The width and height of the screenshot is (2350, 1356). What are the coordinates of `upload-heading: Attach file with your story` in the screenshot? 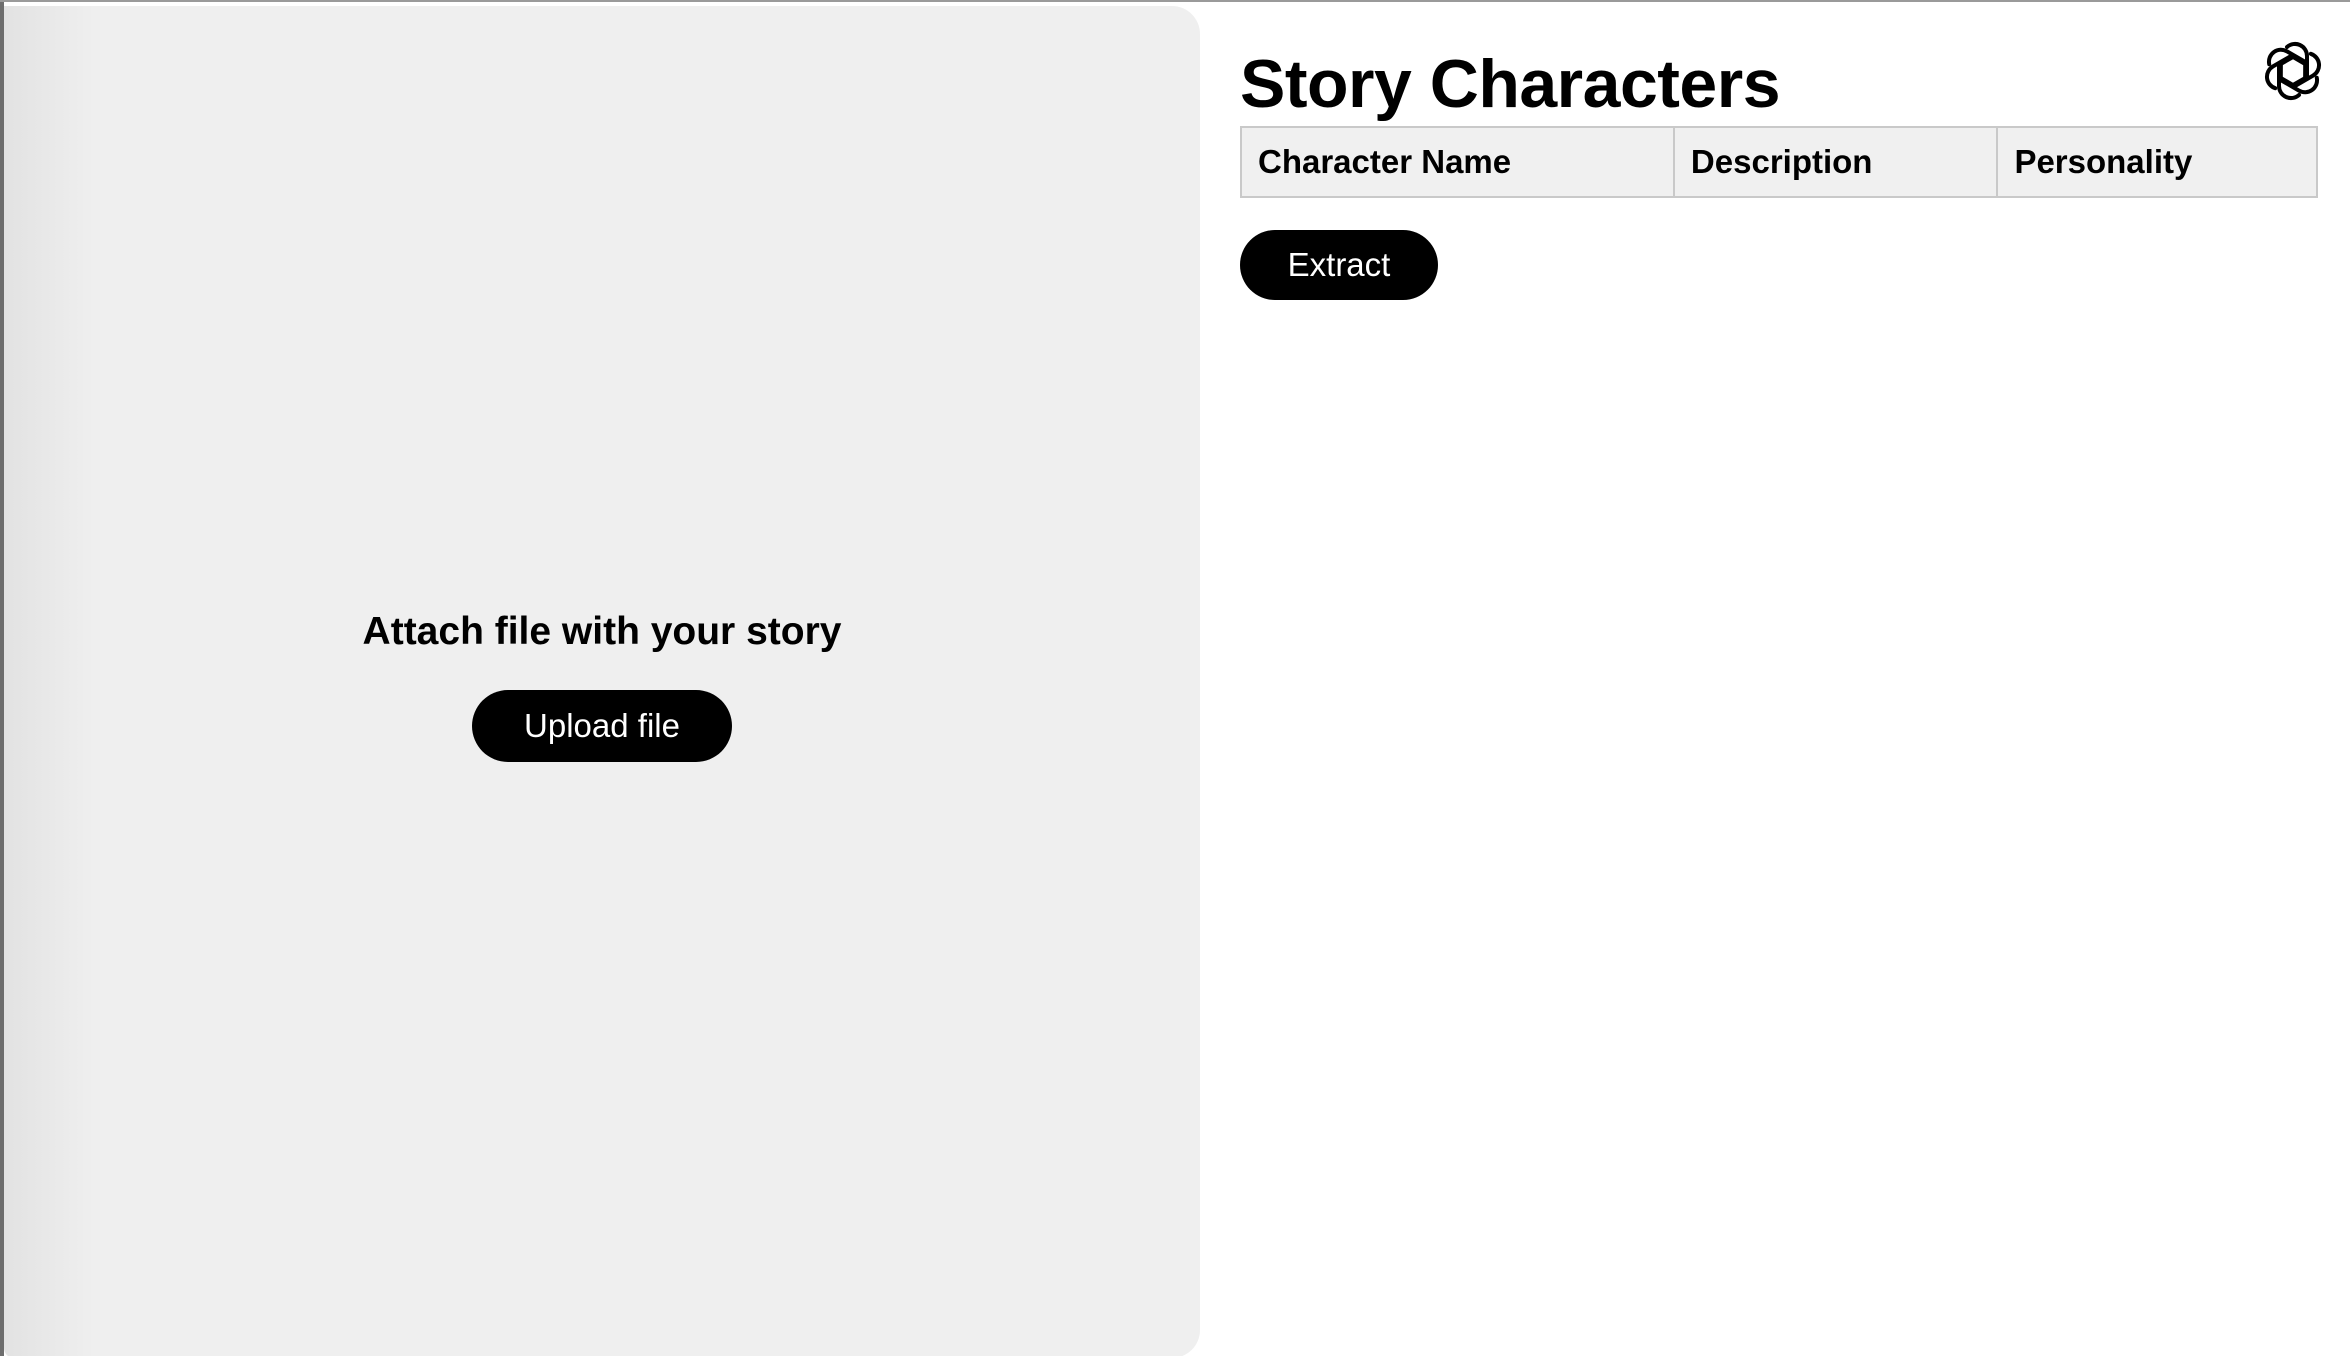 It's located at (602, 631).